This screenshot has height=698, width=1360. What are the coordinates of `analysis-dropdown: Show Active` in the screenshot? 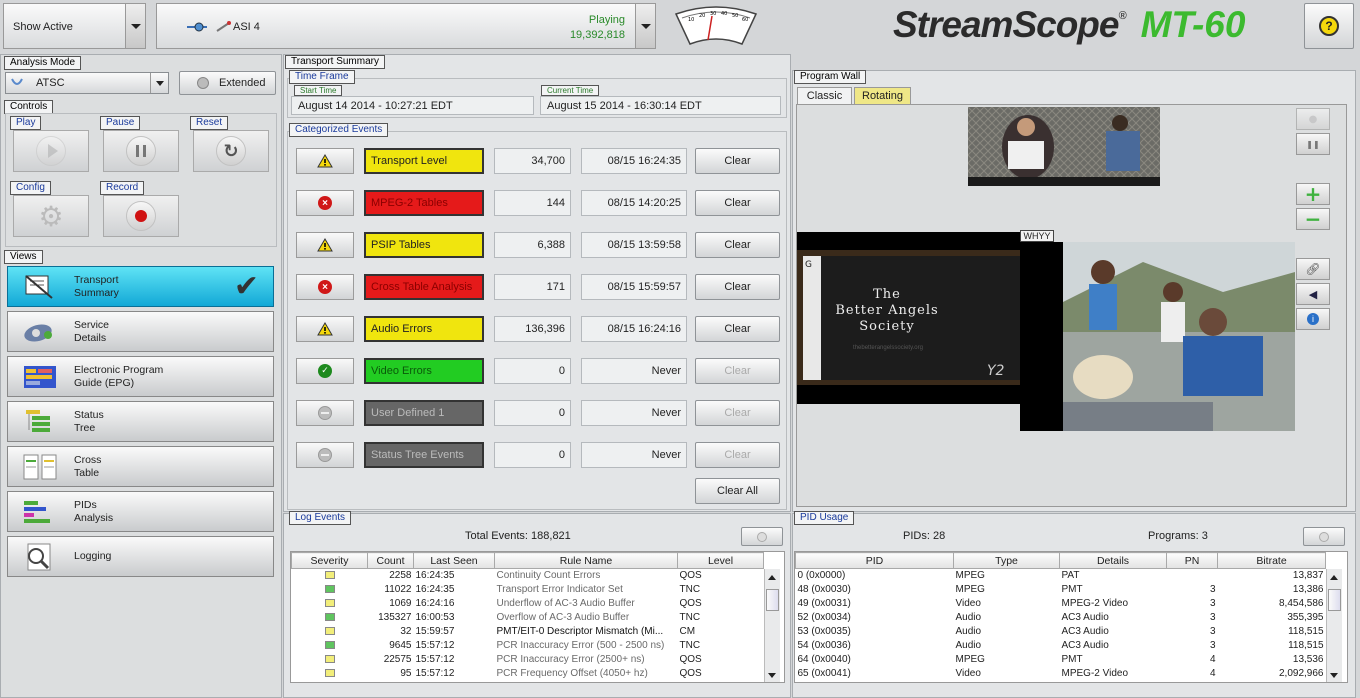 It's located at (74, 26).